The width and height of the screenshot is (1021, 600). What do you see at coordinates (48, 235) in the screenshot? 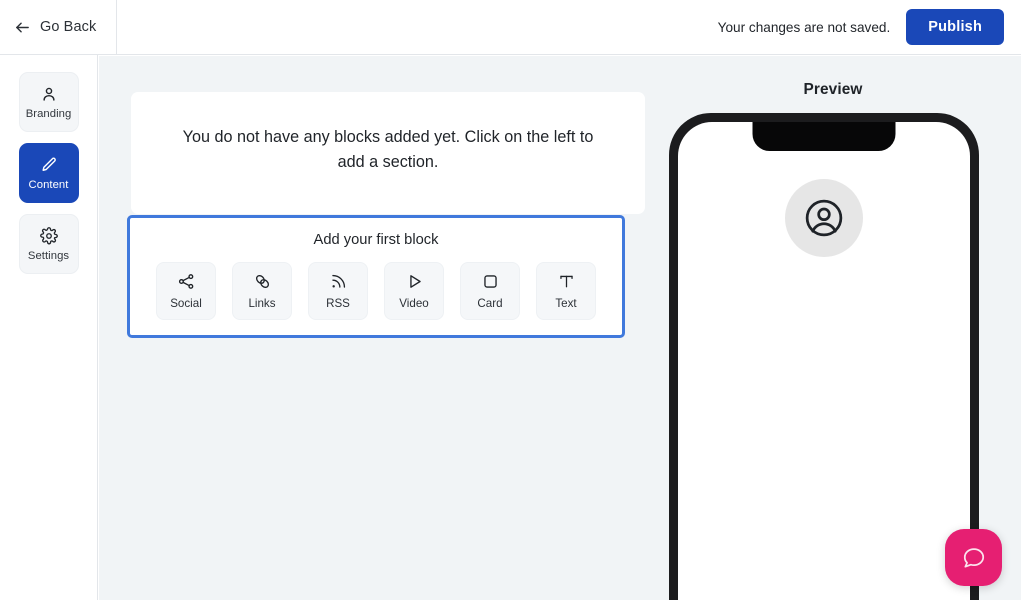
I see `gear-icon` at bounding box center [48, 235].